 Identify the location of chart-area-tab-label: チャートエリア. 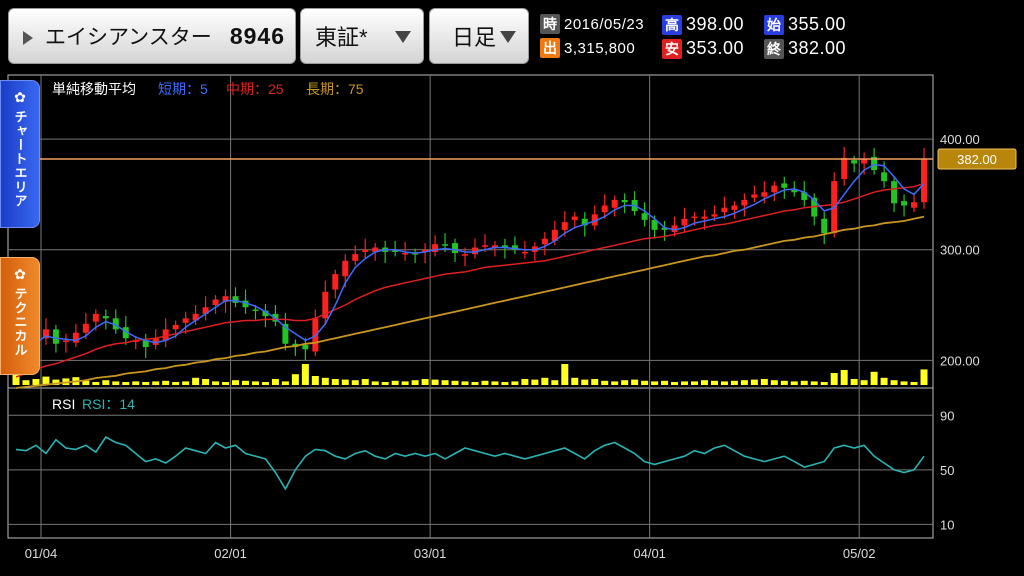
(20, 159).